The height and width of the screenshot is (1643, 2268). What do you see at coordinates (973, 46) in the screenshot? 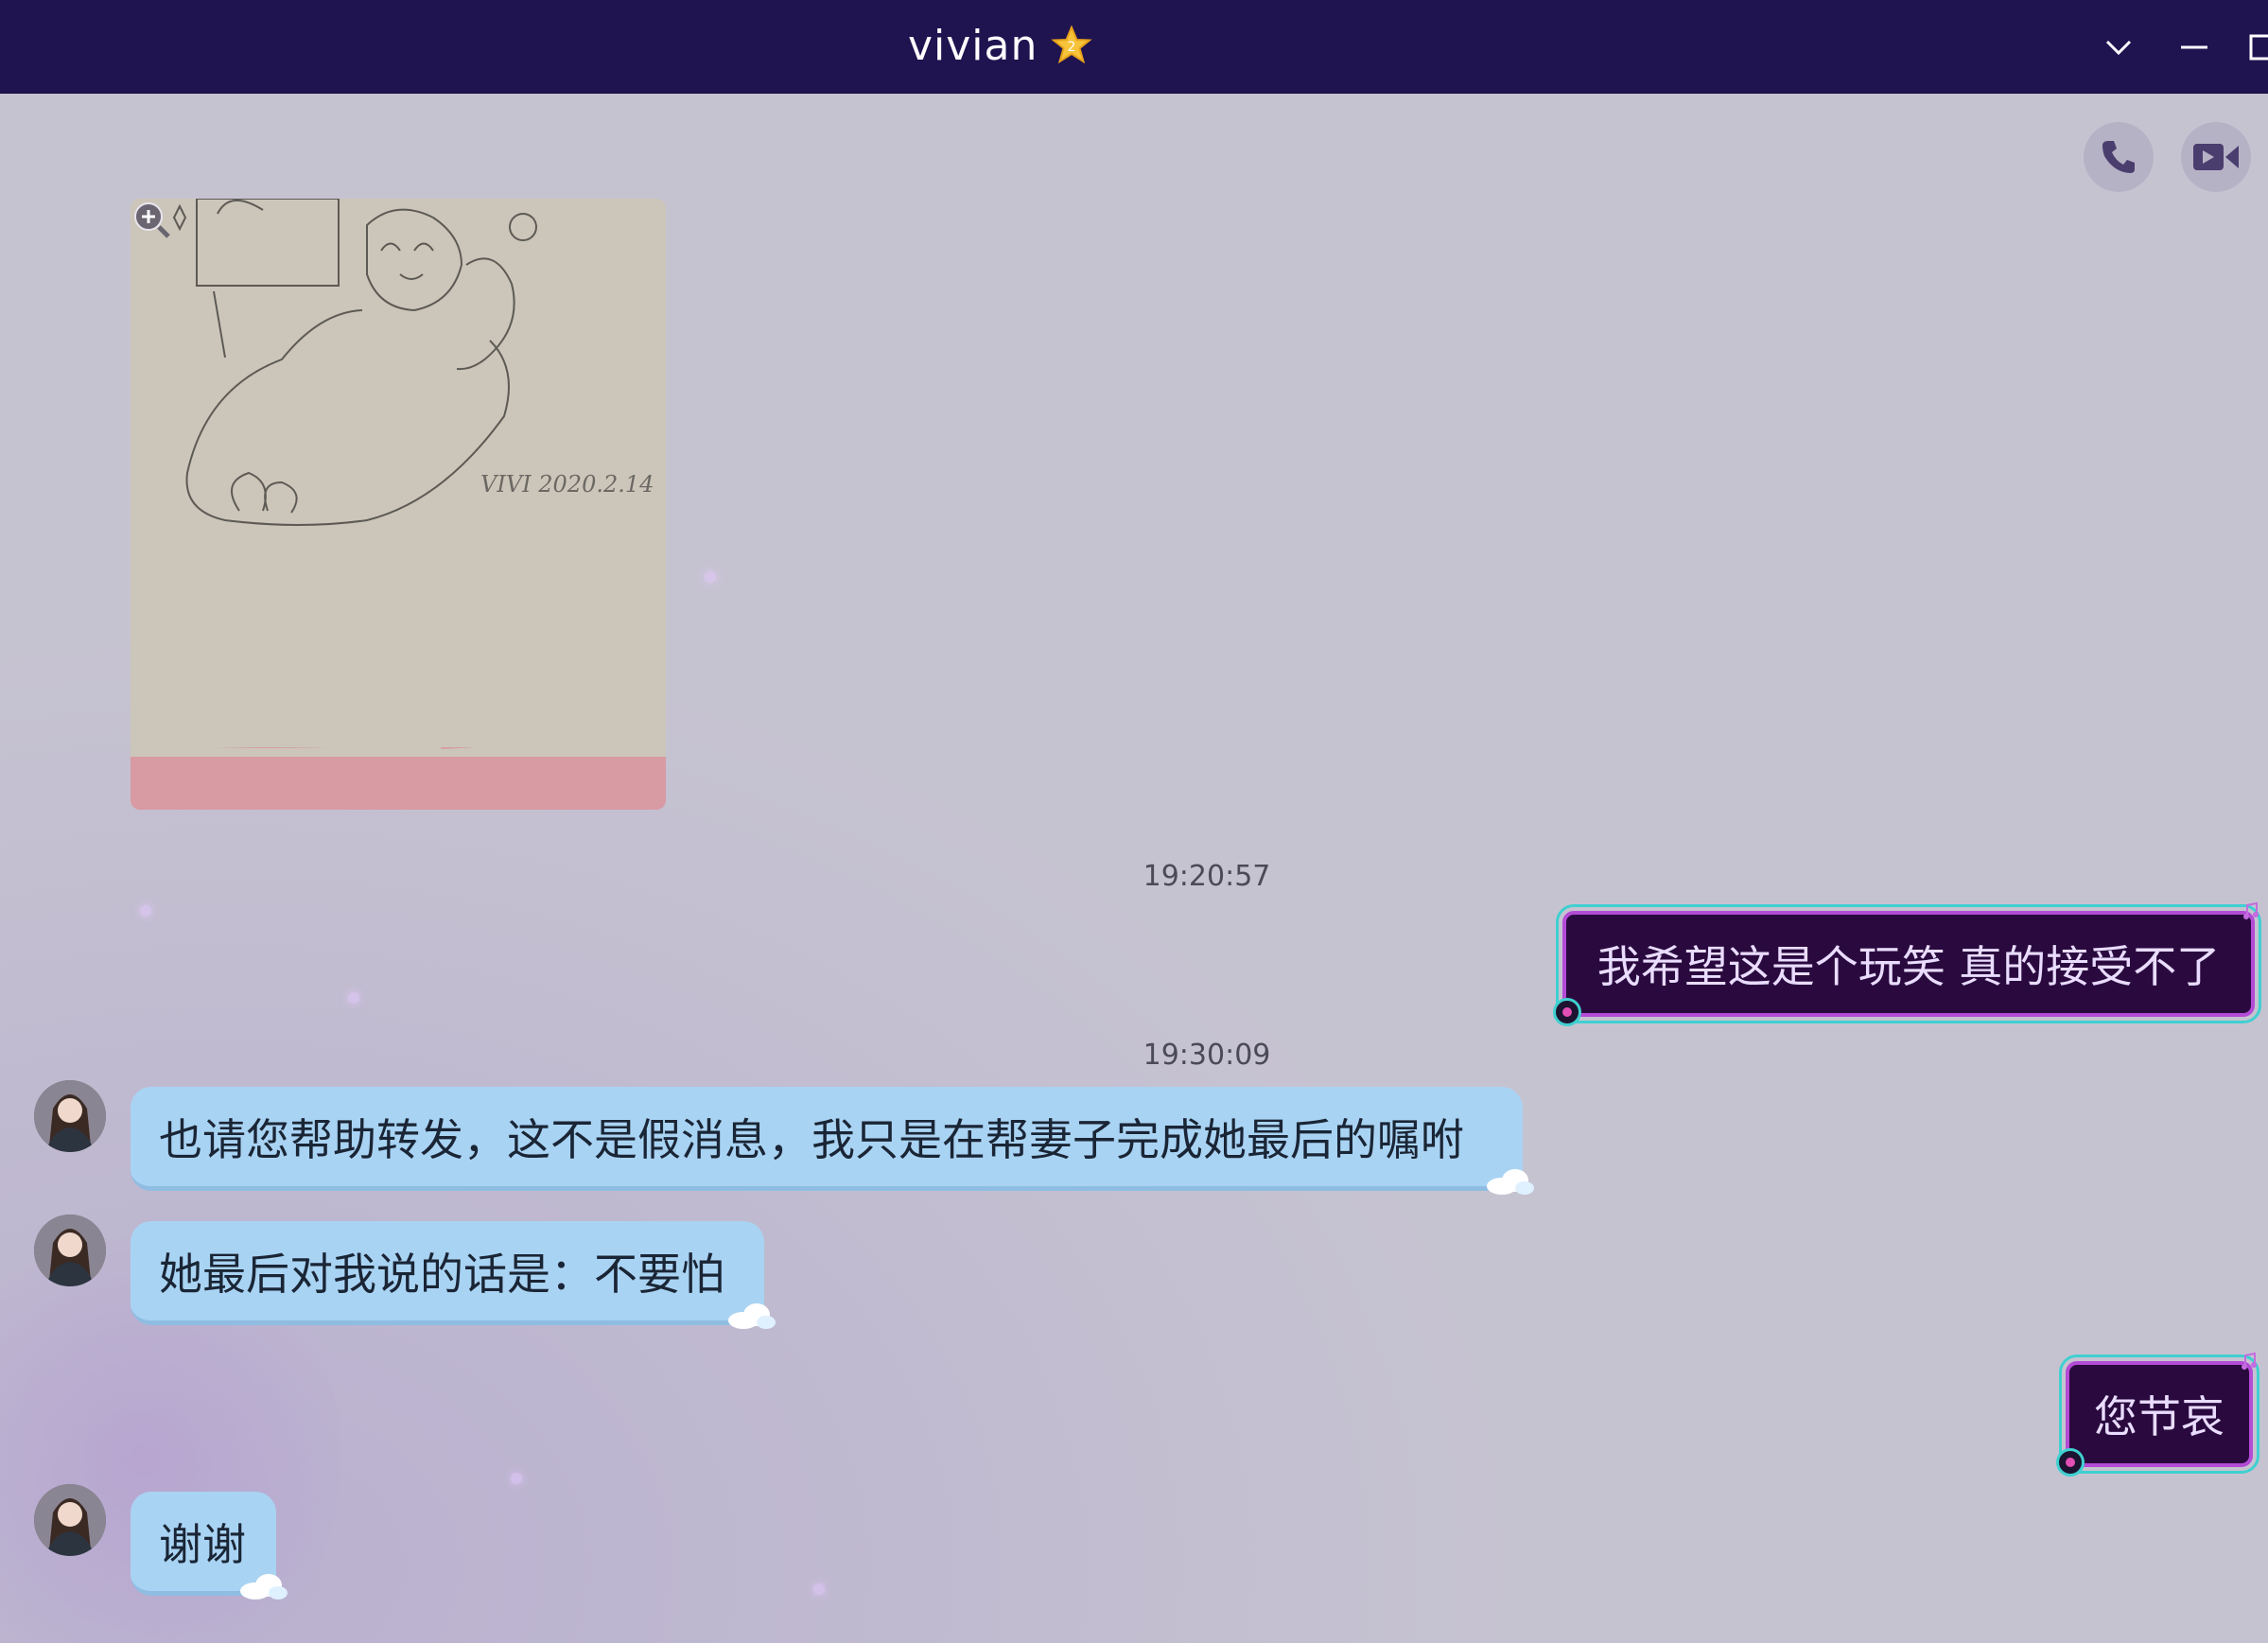
I see `contact-name: vivian` at bounding box center [973, 46].